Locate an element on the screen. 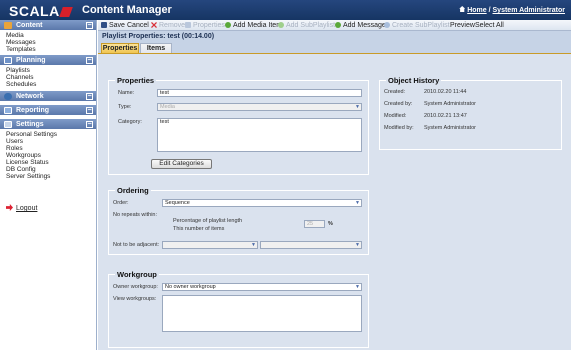 The image size is (571, 350). sidebar-item-media: Media is located at coordinates (51, 35).